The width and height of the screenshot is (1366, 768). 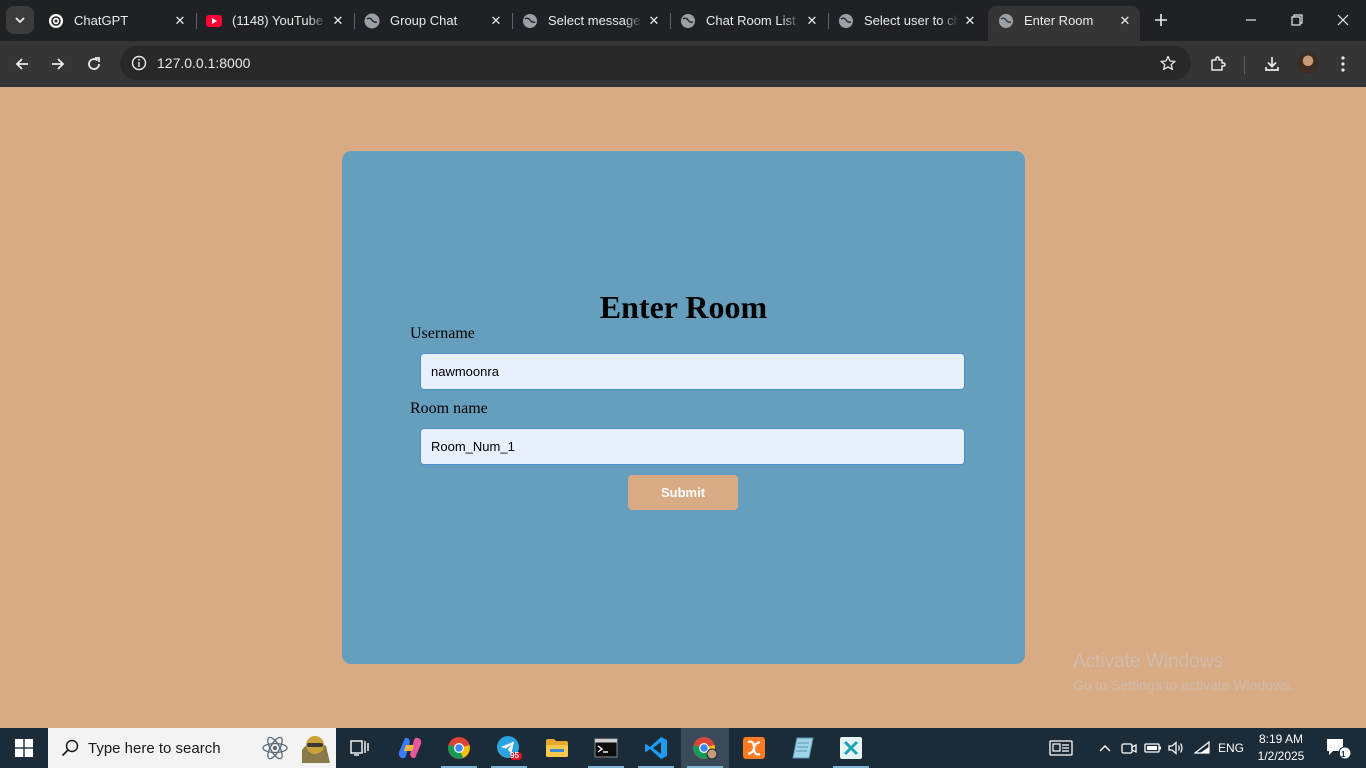 What do you see at coordinates (203, 63) in the screenshot?
I see `url-text: 127.0.0.1:8000` at bounding box center [203, 63].